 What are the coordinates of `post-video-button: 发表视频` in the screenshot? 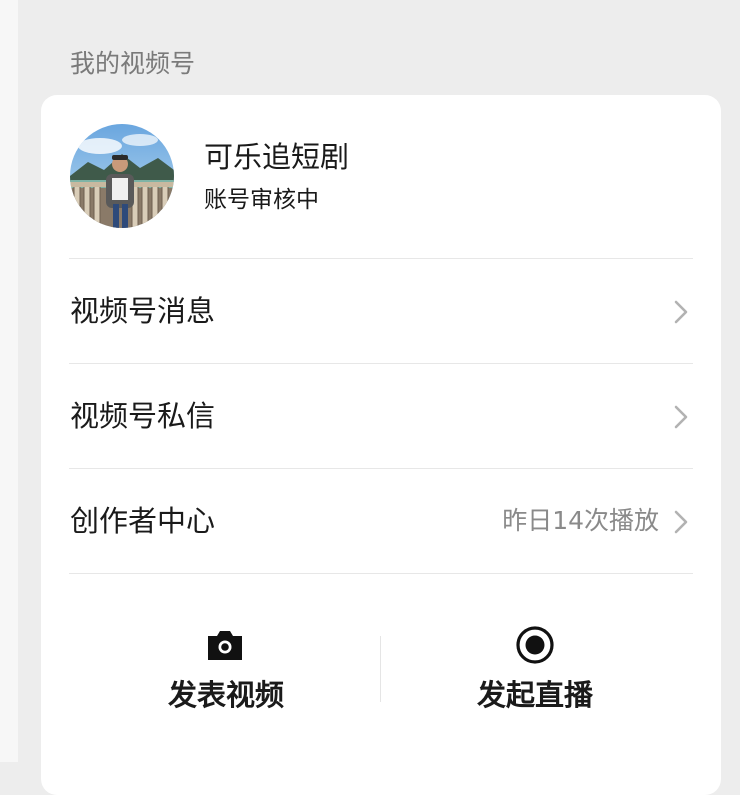 It's located at (211, 654).